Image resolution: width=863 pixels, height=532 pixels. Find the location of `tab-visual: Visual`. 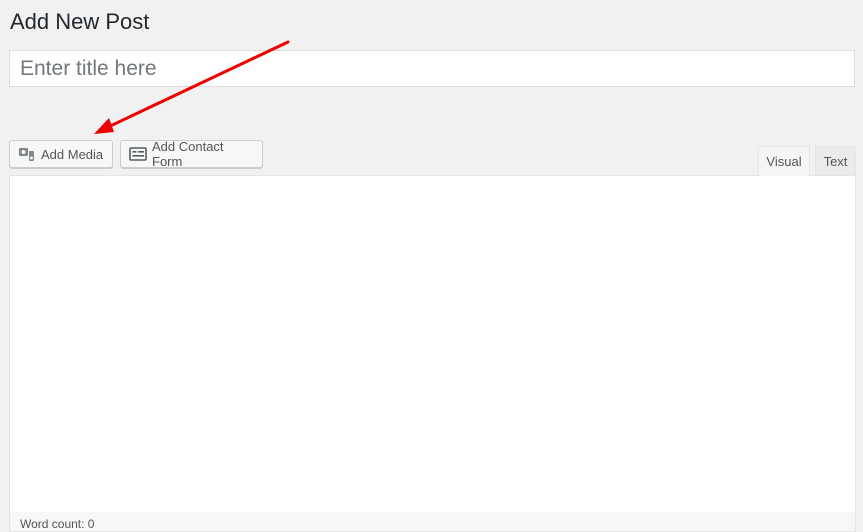

tab-visual: Visual is located at coordinates (784, 161).